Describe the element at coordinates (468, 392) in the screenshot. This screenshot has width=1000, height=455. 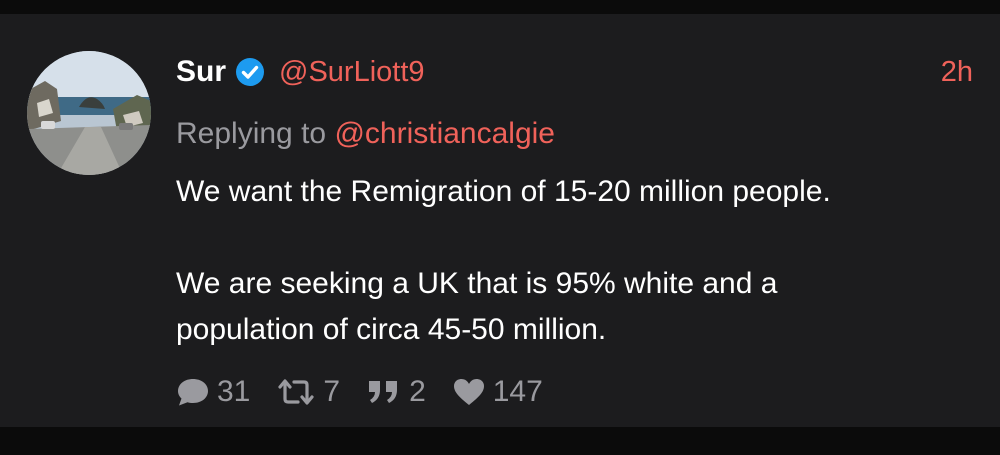
I see `heart-icon` at that location.